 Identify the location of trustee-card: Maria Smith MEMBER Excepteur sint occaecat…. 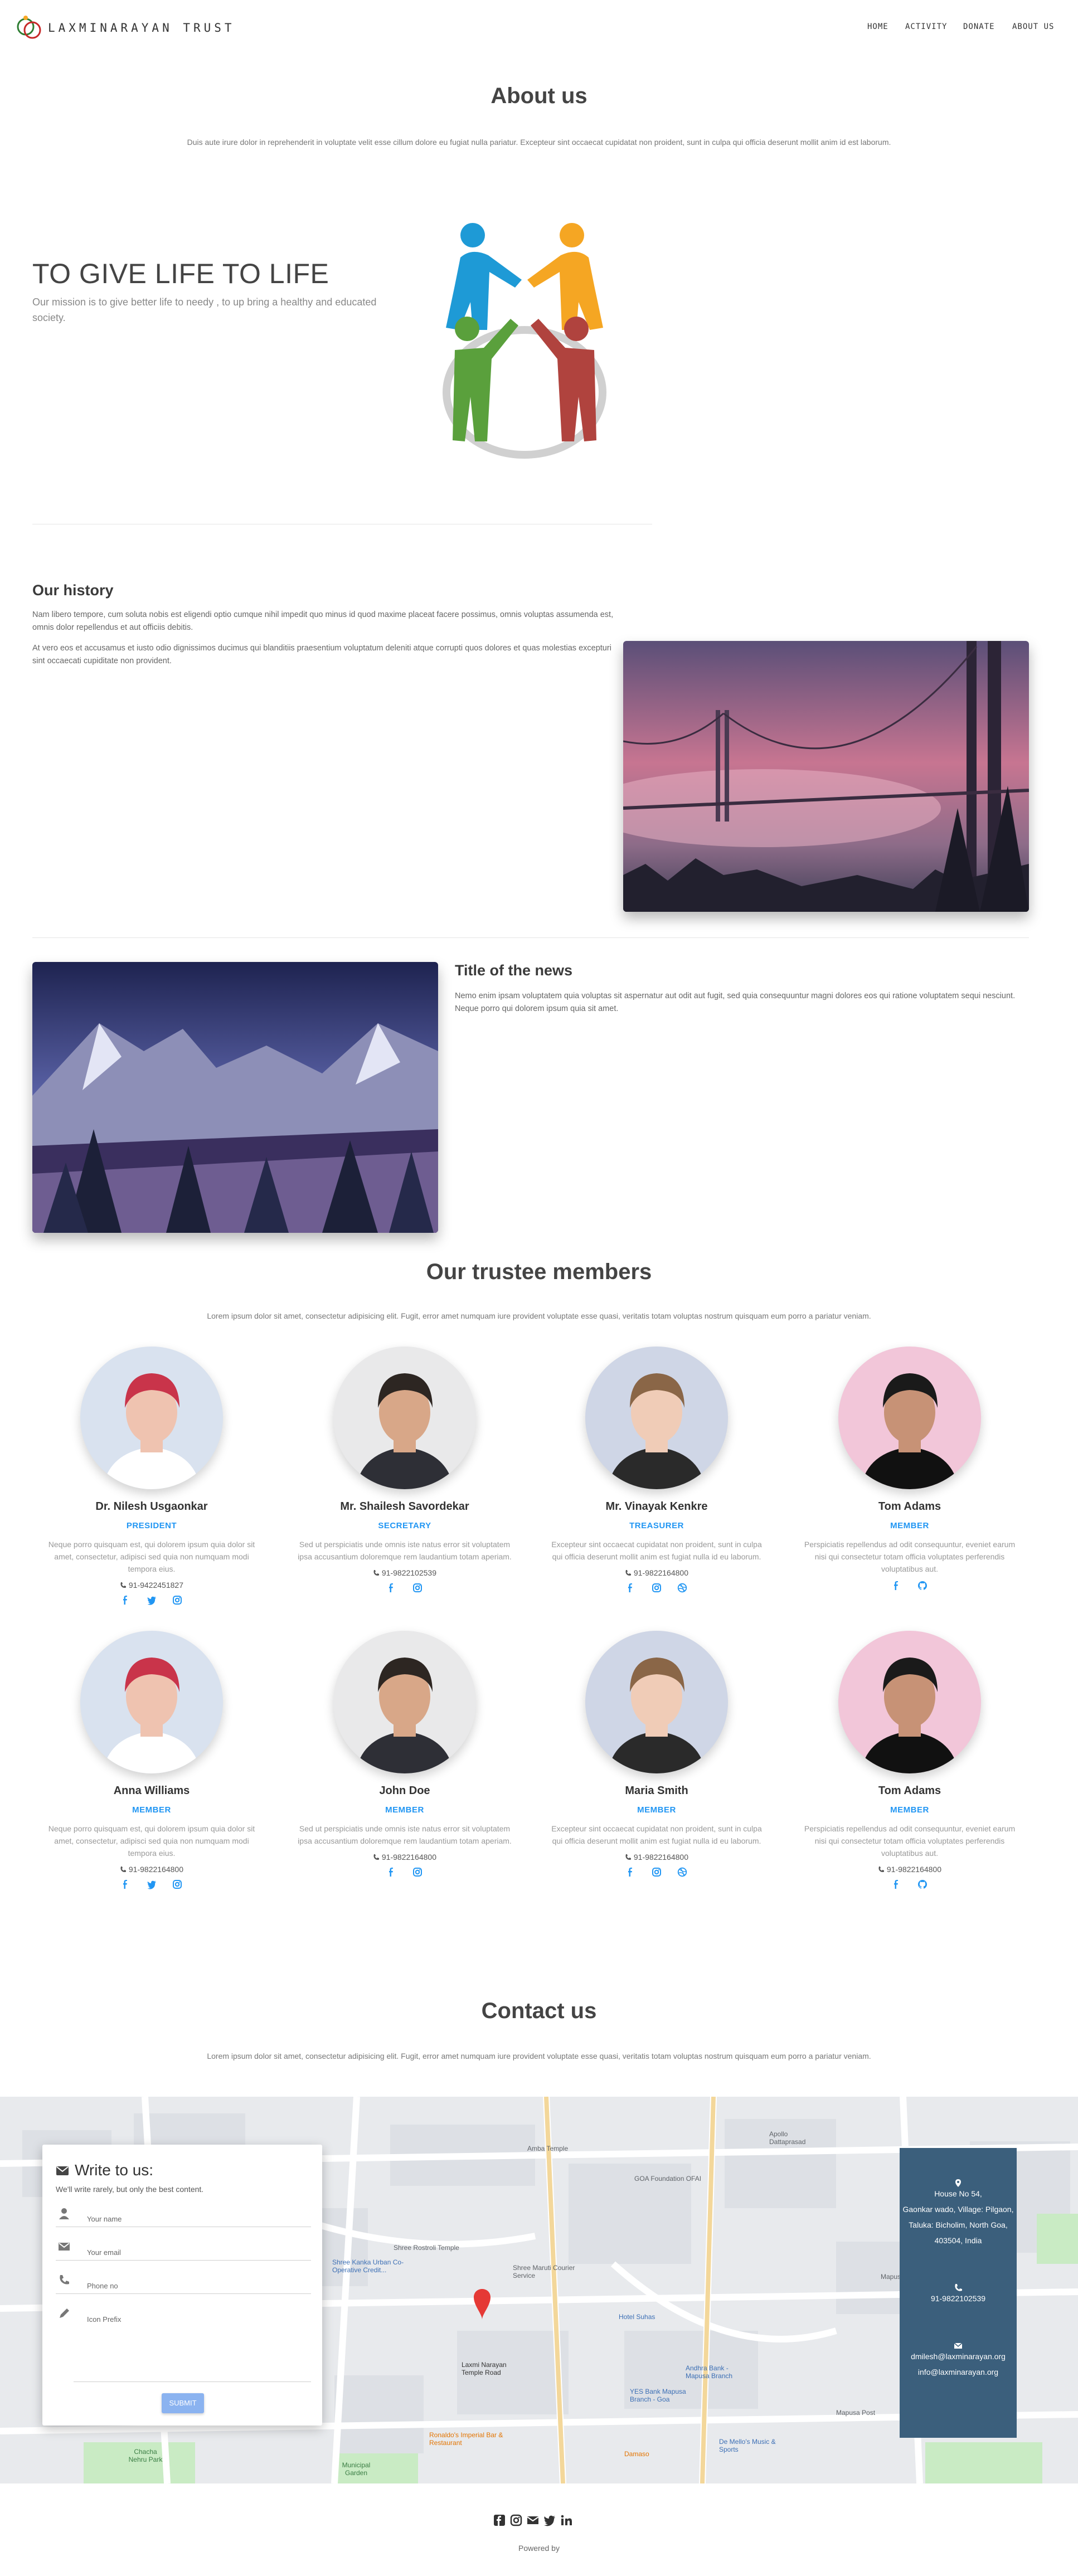
(656, 1754).